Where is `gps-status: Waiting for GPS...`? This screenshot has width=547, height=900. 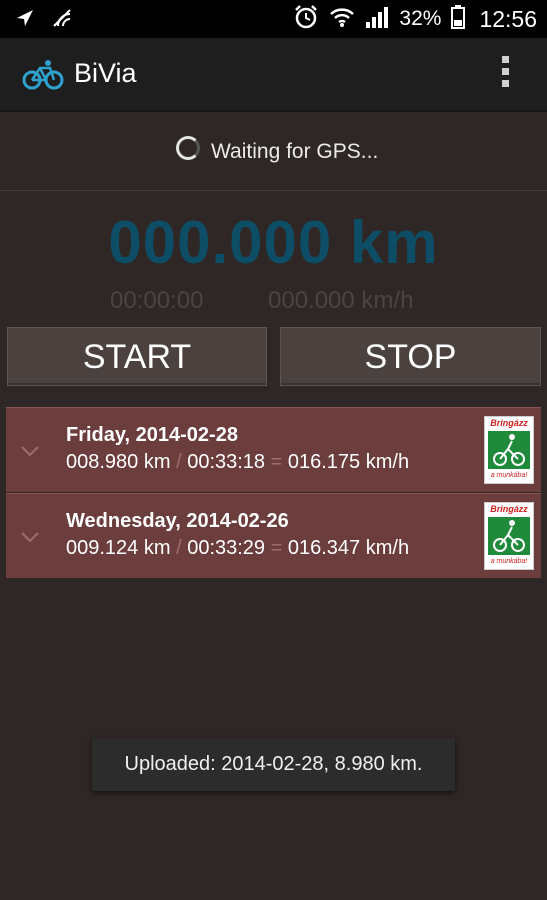 gps-status: Waiting for GPS... is located at coordinates (273, 151).